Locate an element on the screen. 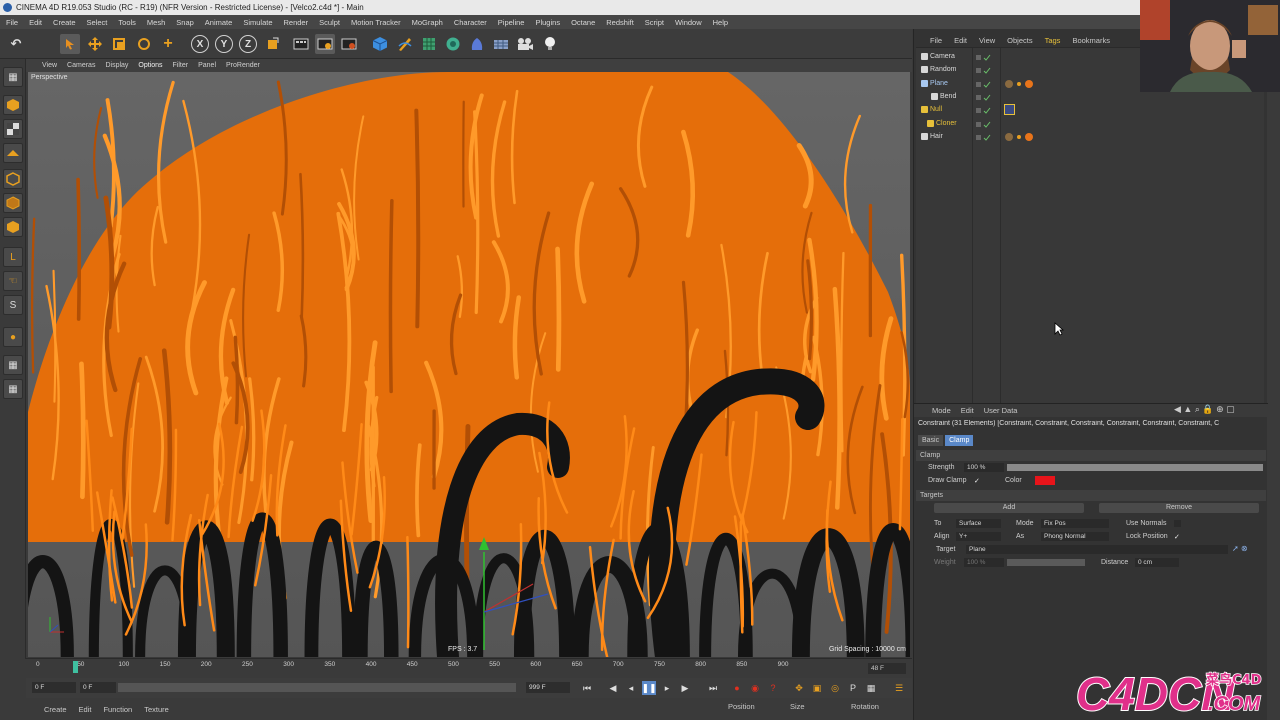 The height and width of the screenshot is (720, 1280). viewport-menu-display: Display is located at coordinates (116, 65).